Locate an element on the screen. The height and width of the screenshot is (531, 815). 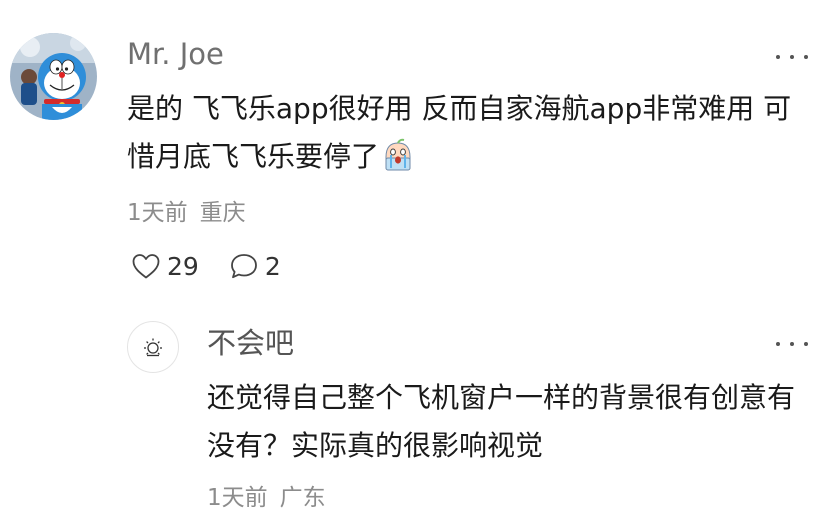
comment-author: Mr. Joe is located at coordinates (175, 54).